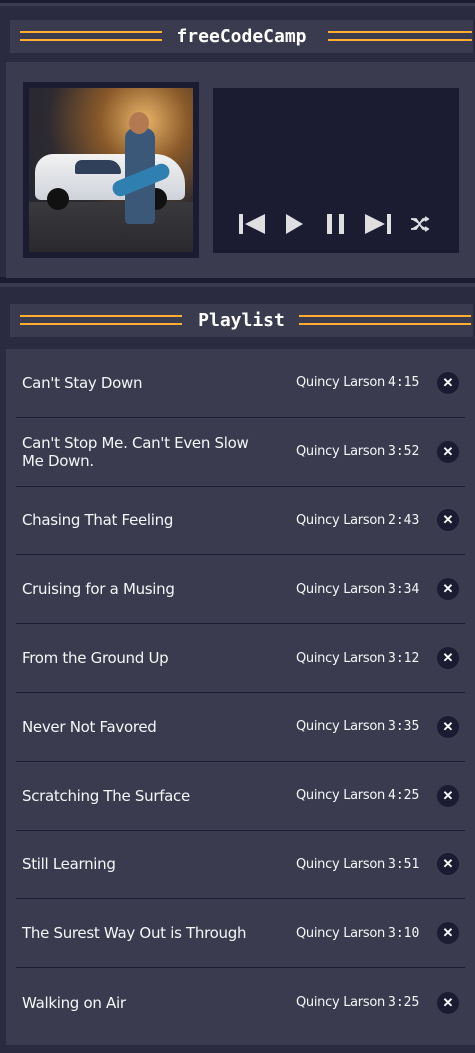  What do you see at coordinates (240, 796) in the screenshot?
I see `playlist-song: Scratching The Surface Quincy Larson 4:25 ✕` at bounding box center [240, 796].